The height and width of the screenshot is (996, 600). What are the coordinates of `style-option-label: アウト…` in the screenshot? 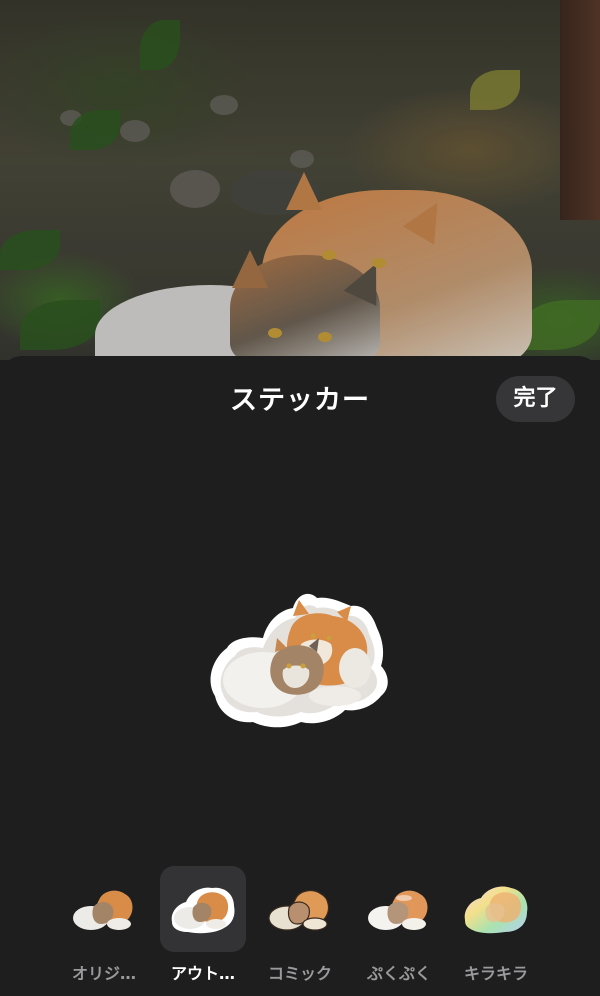 It's located at (202, 973).